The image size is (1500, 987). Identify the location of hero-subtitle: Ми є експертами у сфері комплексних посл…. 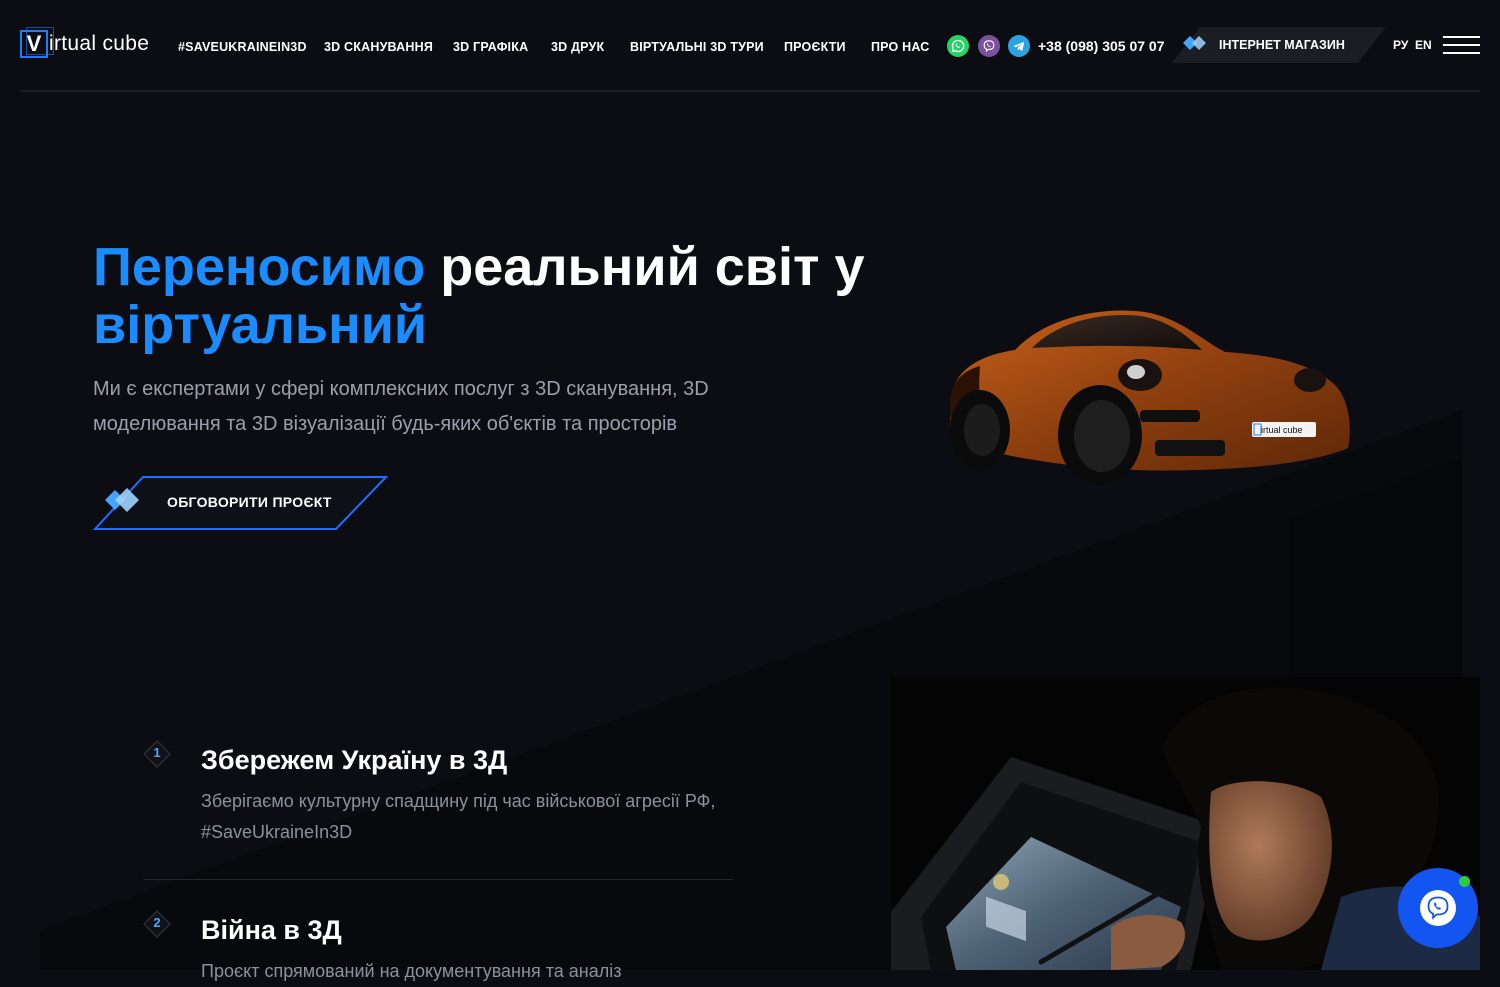
(401, 406).